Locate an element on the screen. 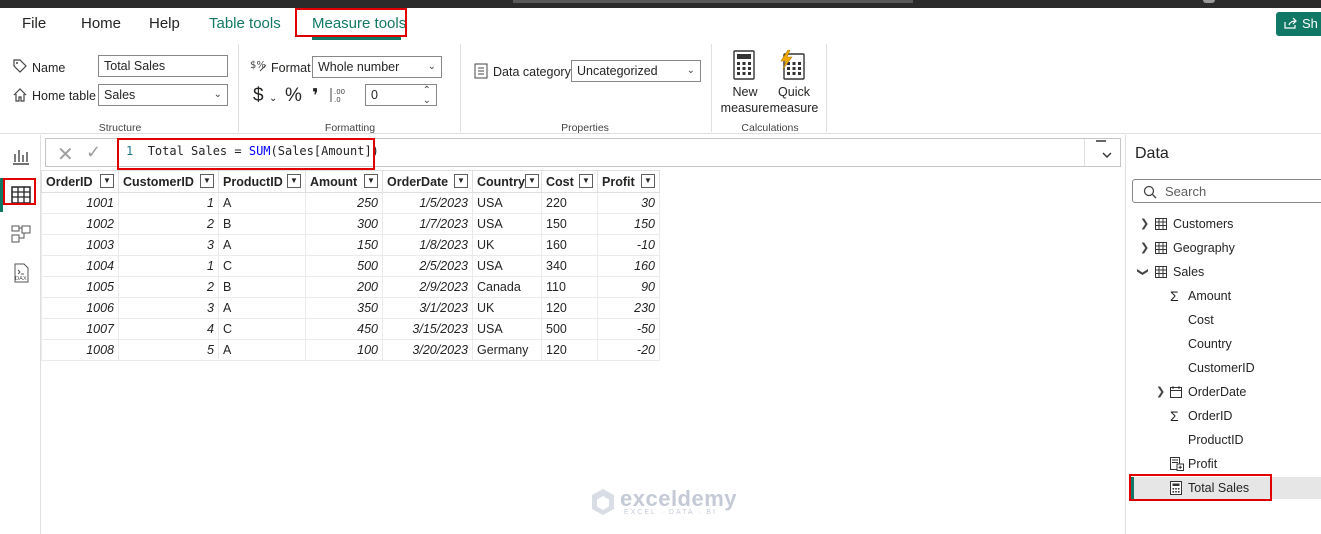  column-header-profit: Profit ▼ is located at coordinates (628, 181).